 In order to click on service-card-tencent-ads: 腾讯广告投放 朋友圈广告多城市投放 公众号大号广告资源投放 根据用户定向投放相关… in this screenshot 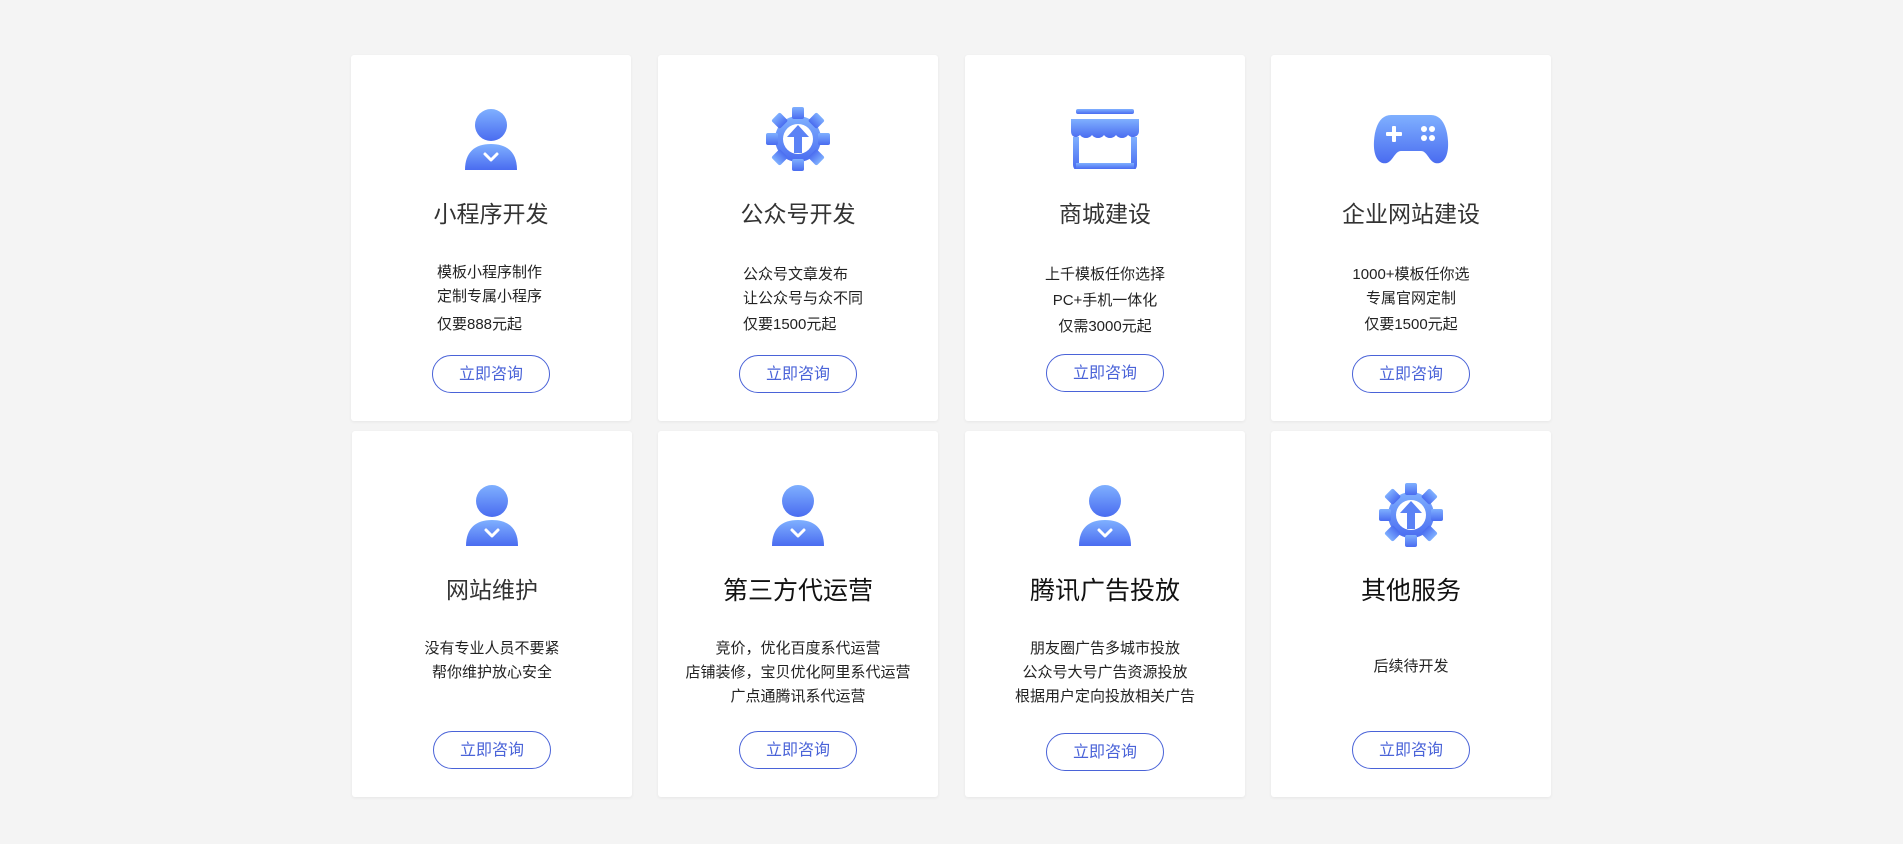, I will do `click(1105, 614)`.